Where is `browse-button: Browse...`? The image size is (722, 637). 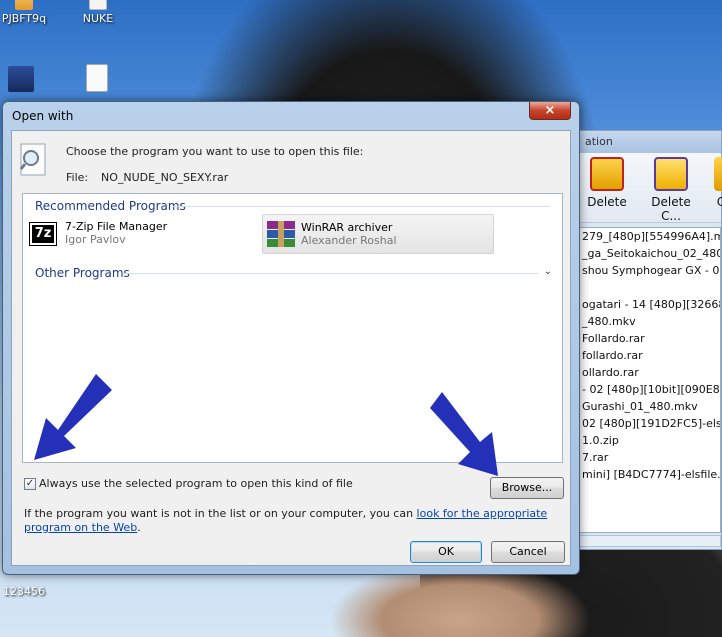
browse-button: Browse... is located at coordinates (527, 488).